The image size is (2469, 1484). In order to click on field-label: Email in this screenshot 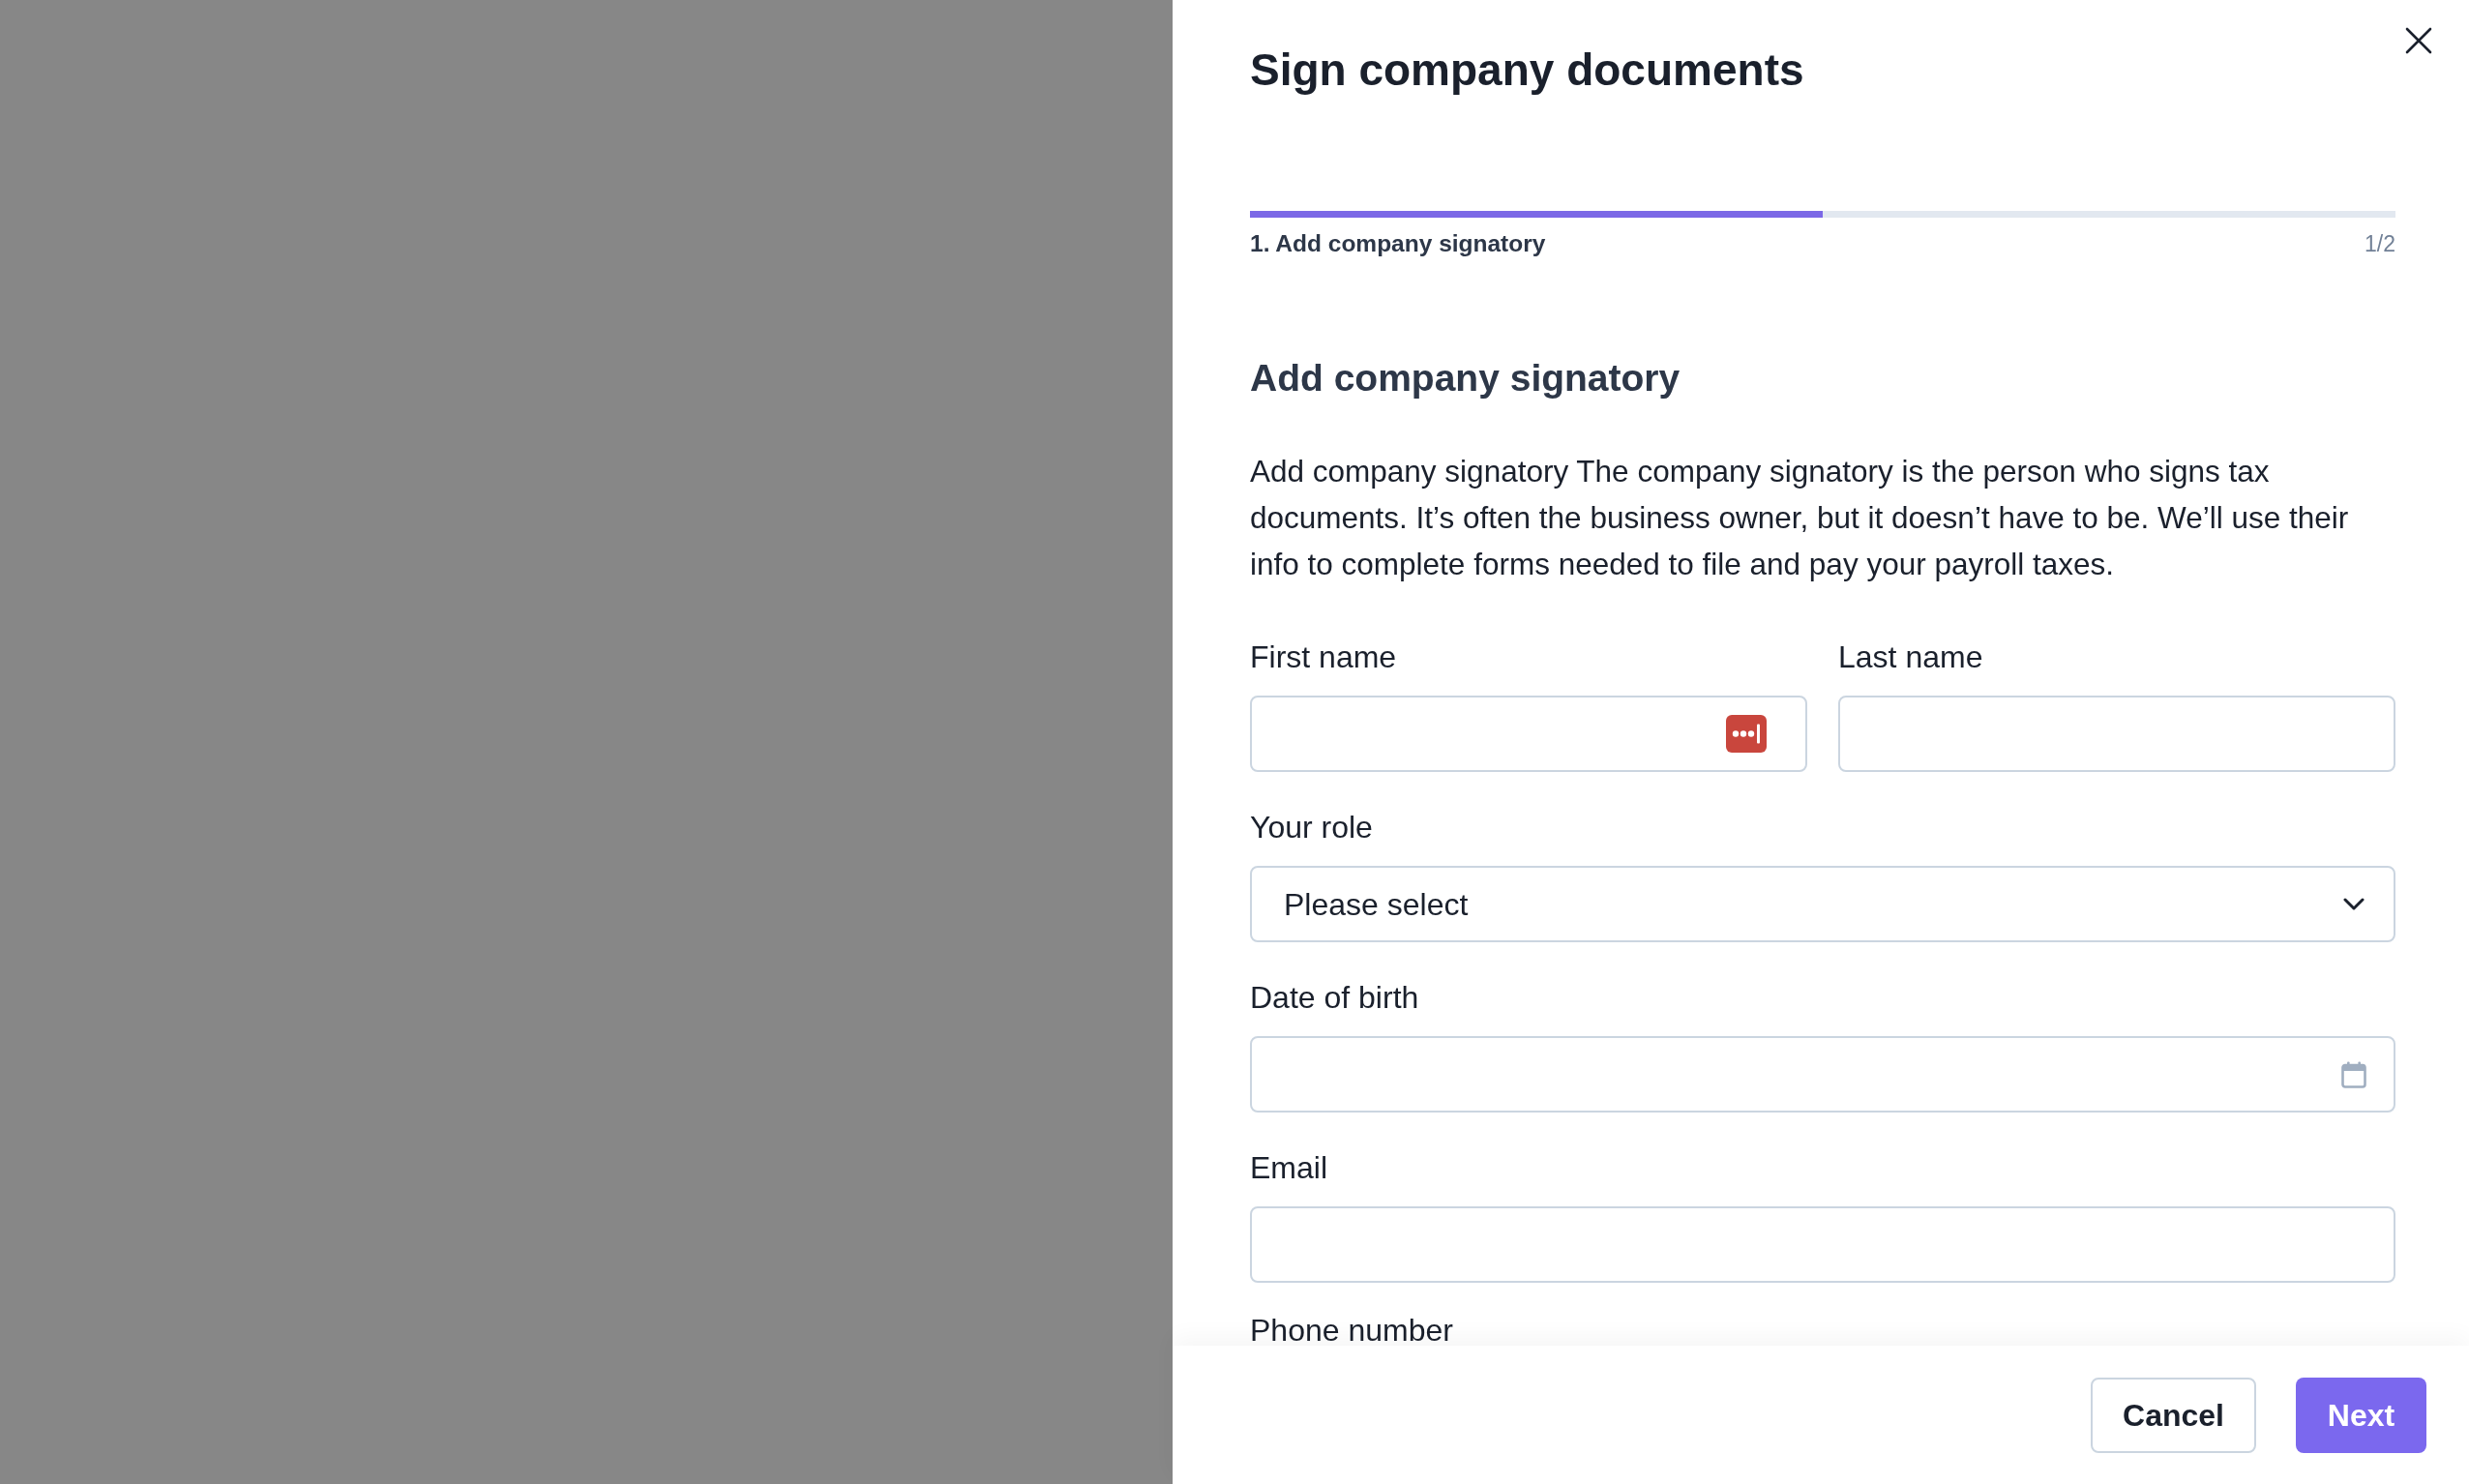, I will do `click(1289, 1168)`.